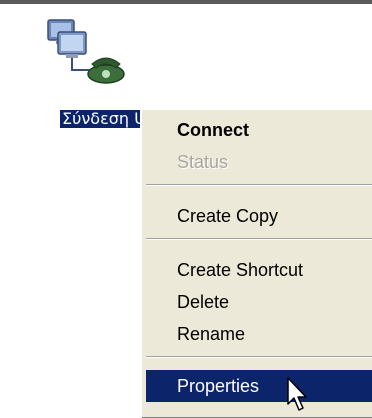 Image resolution: width=372 pixels, height=418 pixels. Describe the element at coordinates (259, 130) in the screenshot. I see `menu-item-connect: Connect` at that location.